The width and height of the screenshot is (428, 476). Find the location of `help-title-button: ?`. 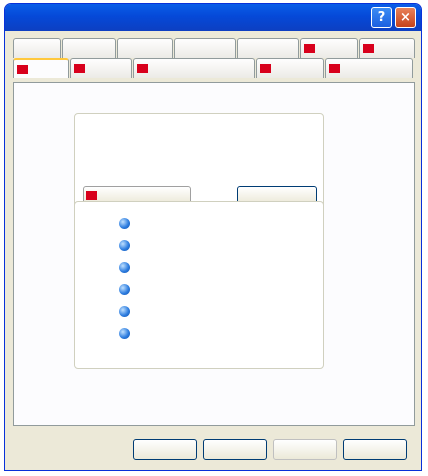

help-title-button: ? is located at coordinates (381, 17).